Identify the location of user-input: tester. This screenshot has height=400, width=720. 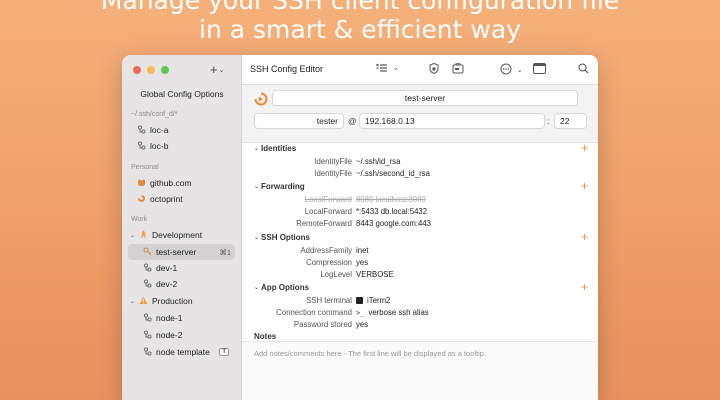
(299, 121).